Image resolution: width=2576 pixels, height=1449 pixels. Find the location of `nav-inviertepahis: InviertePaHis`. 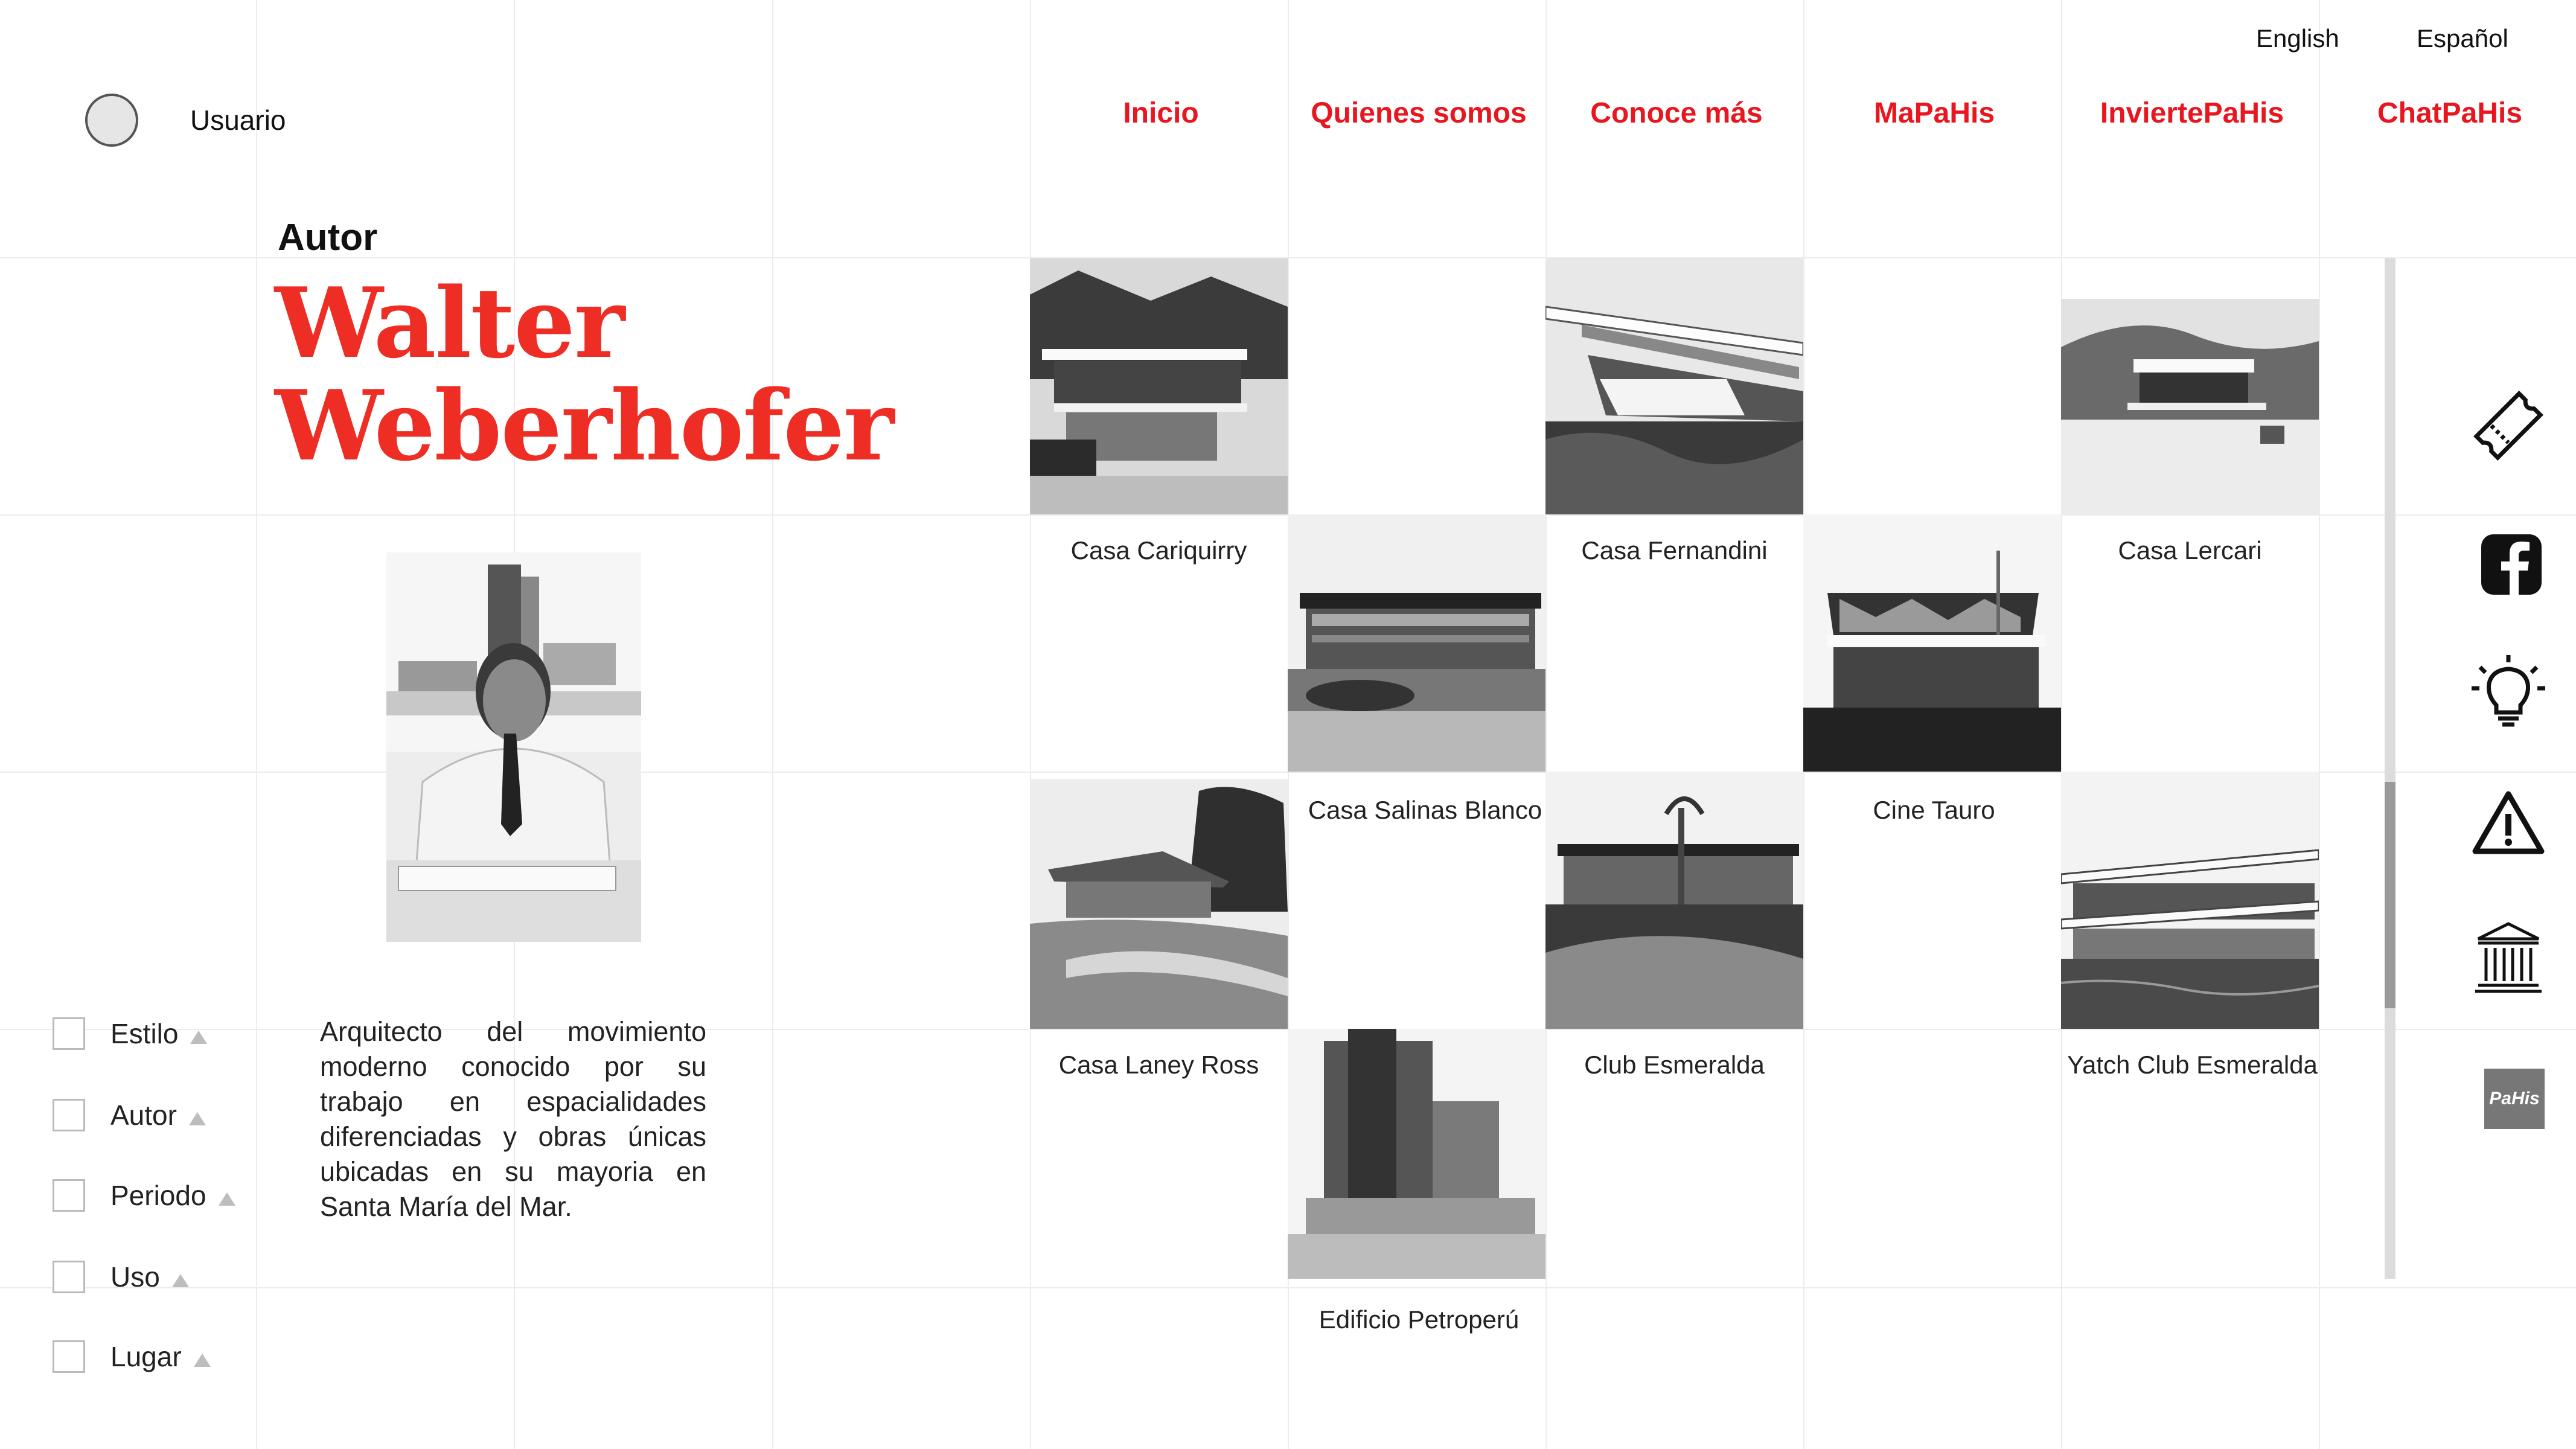

nav-inviertepahis: InviertePaHis is located at coordinates (2192, 114).